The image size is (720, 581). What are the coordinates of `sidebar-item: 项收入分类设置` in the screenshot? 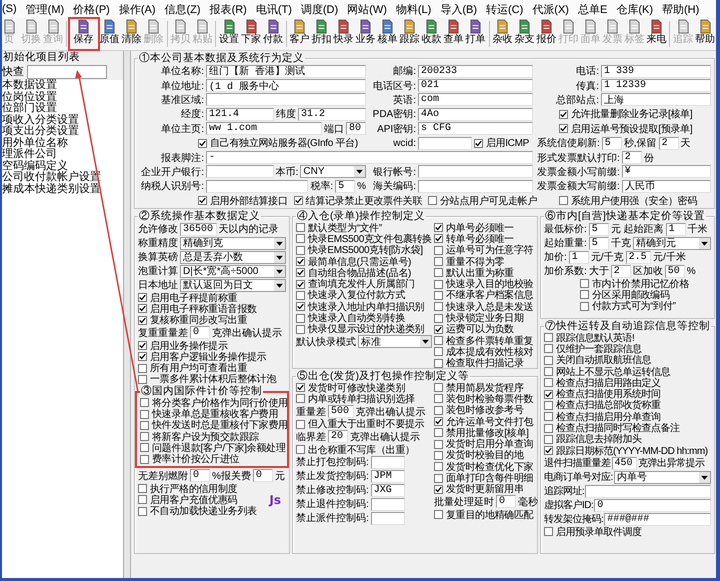 It's located at (62, 120).